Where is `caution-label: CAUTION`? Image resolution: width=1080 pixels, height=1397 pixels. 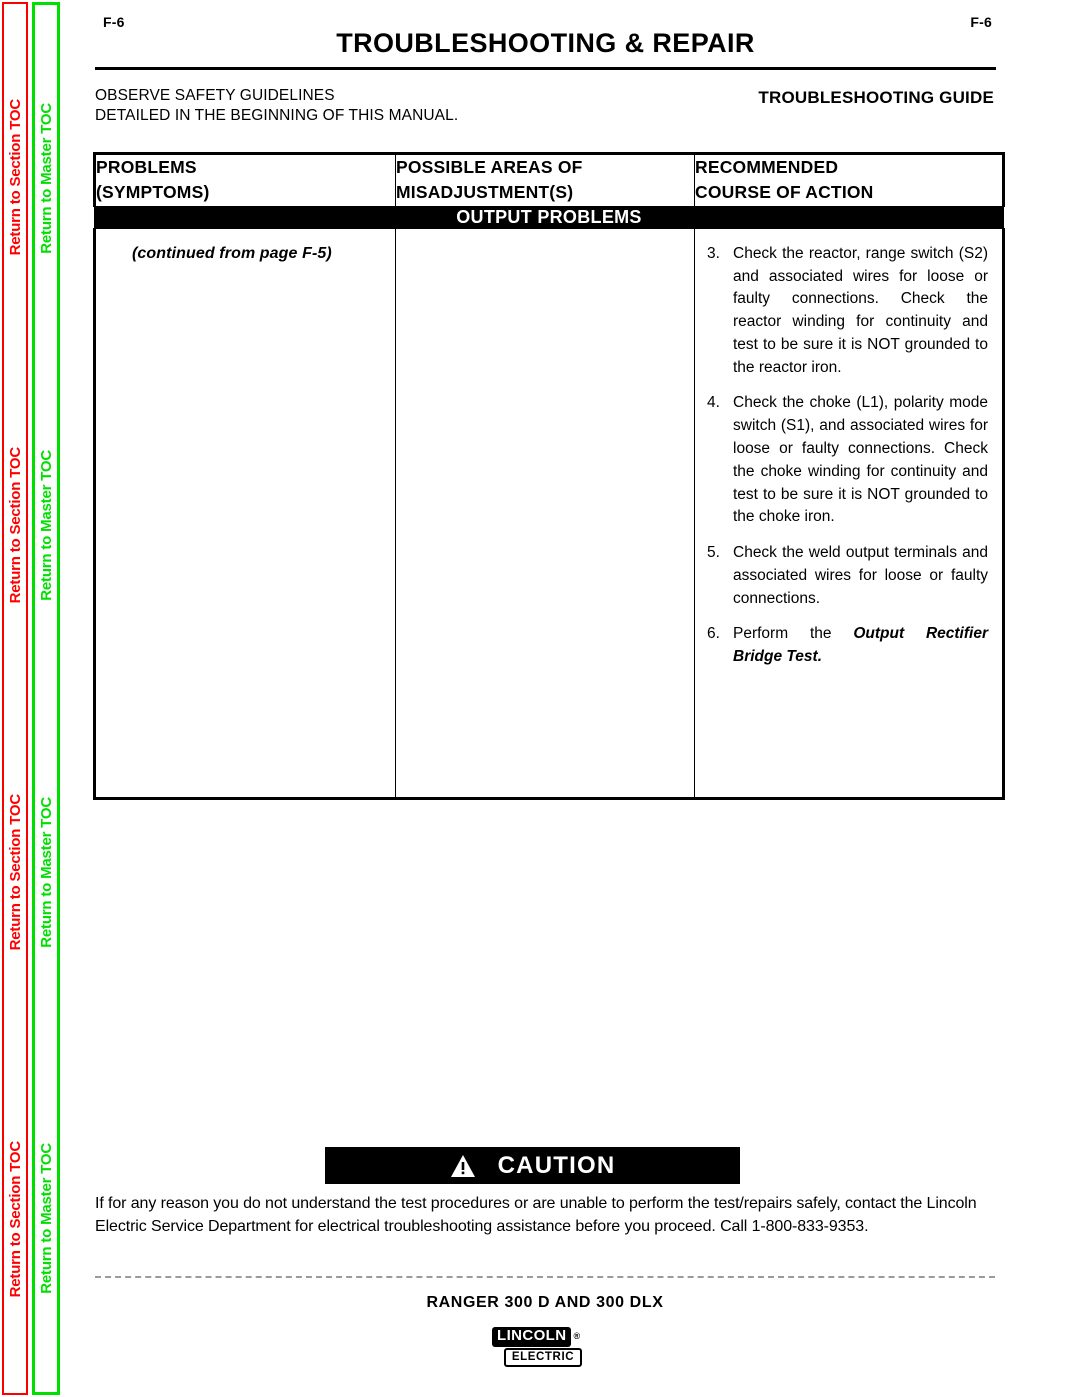 caution-label: CAUTION is located at coordinates (556, 1165).